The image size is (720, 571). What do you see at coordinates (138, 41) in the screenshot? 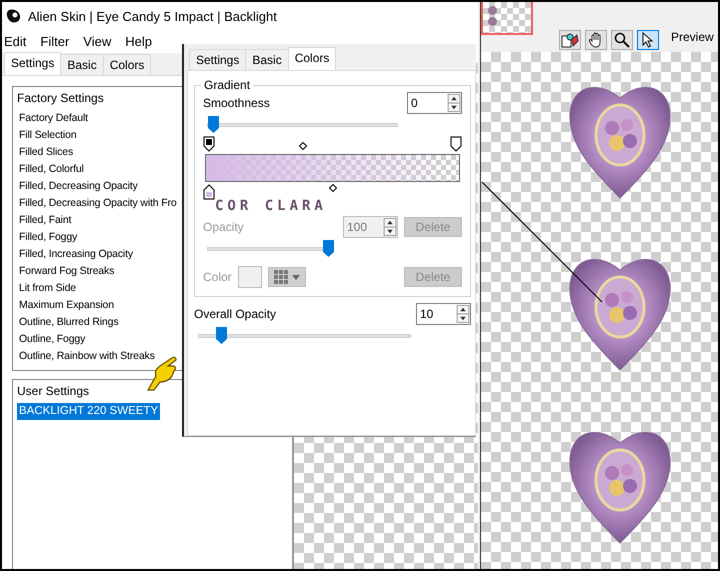
I see `menu-item: Help` at bounding box center [138, 41].